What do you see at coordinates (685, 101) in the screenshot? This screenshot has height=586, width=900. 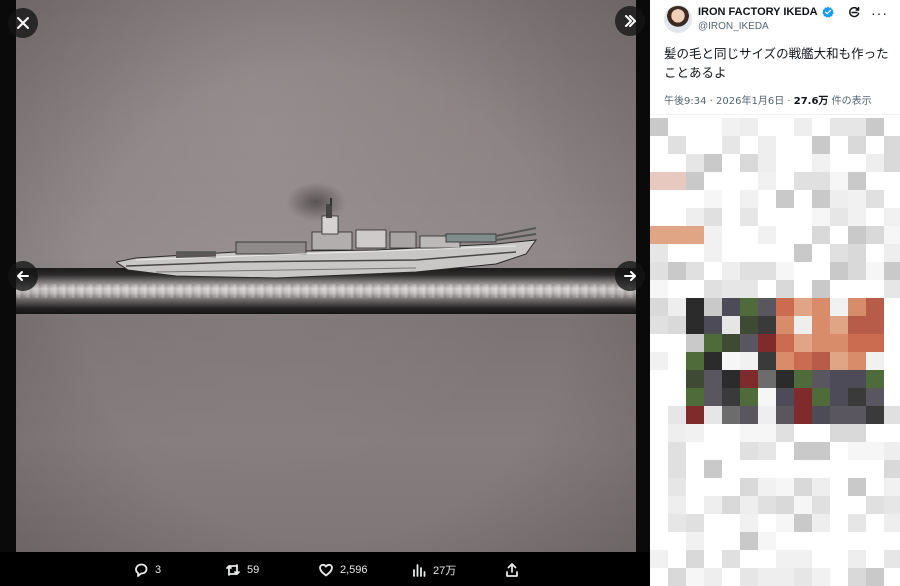 I see `tweet-time: 午後9:34` at bounding box center [685, 101].